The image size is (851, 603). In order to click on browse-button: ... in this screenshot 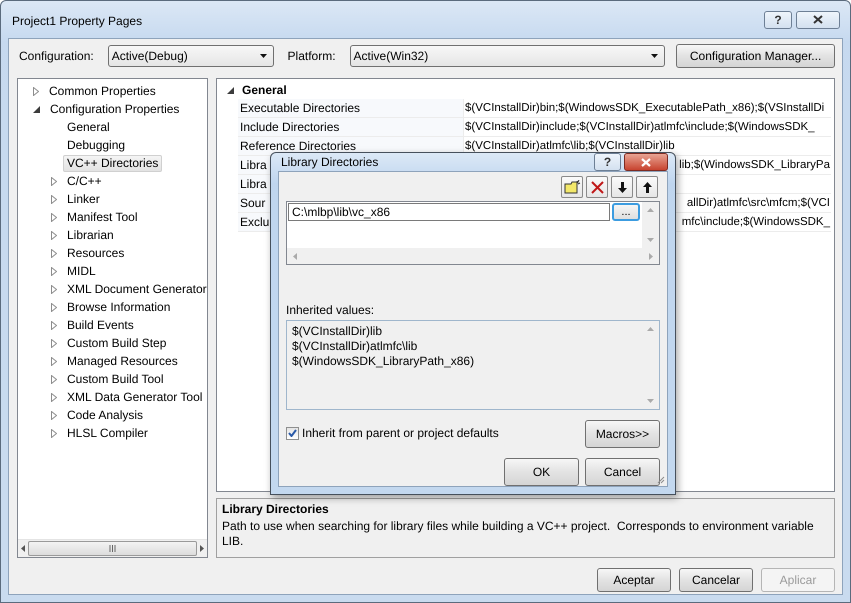, I will do `click(626, 212)`.